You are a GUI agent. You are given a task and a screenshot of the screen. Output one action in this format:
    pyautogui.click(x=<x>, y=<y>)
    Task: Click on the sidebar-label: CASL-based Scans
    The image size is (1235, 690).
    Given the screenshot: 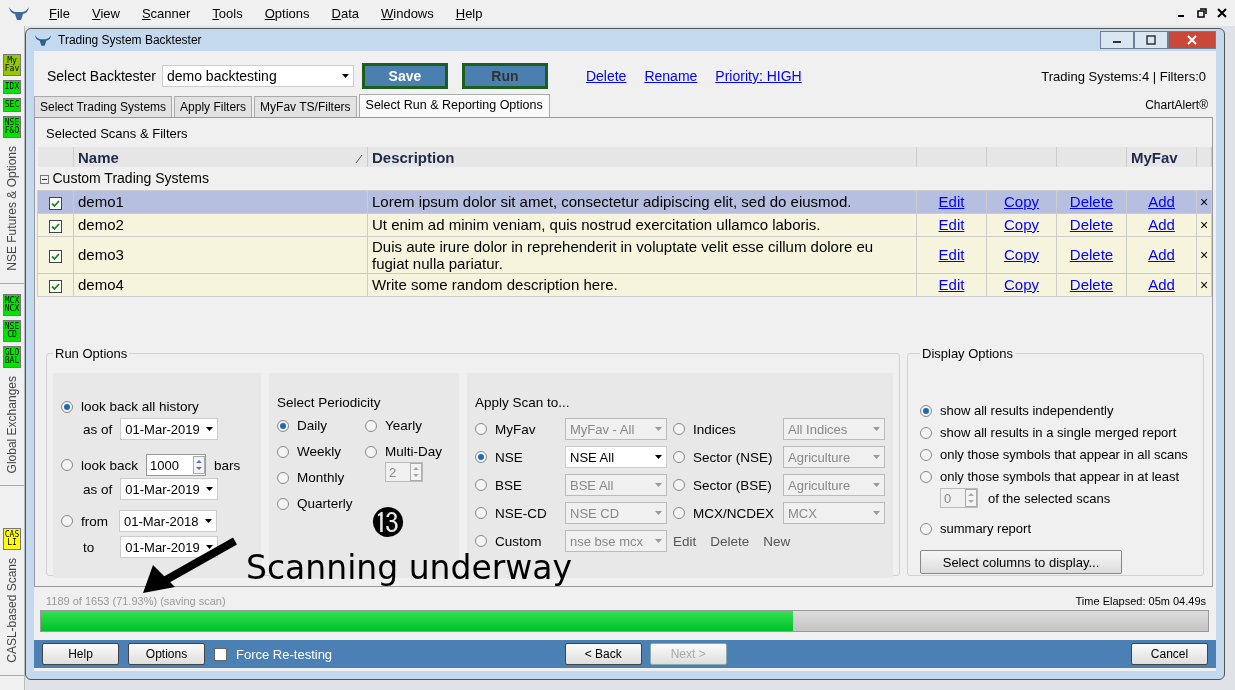 What is the action you would take?
    pyautogui.click(x=12, y=610)
    